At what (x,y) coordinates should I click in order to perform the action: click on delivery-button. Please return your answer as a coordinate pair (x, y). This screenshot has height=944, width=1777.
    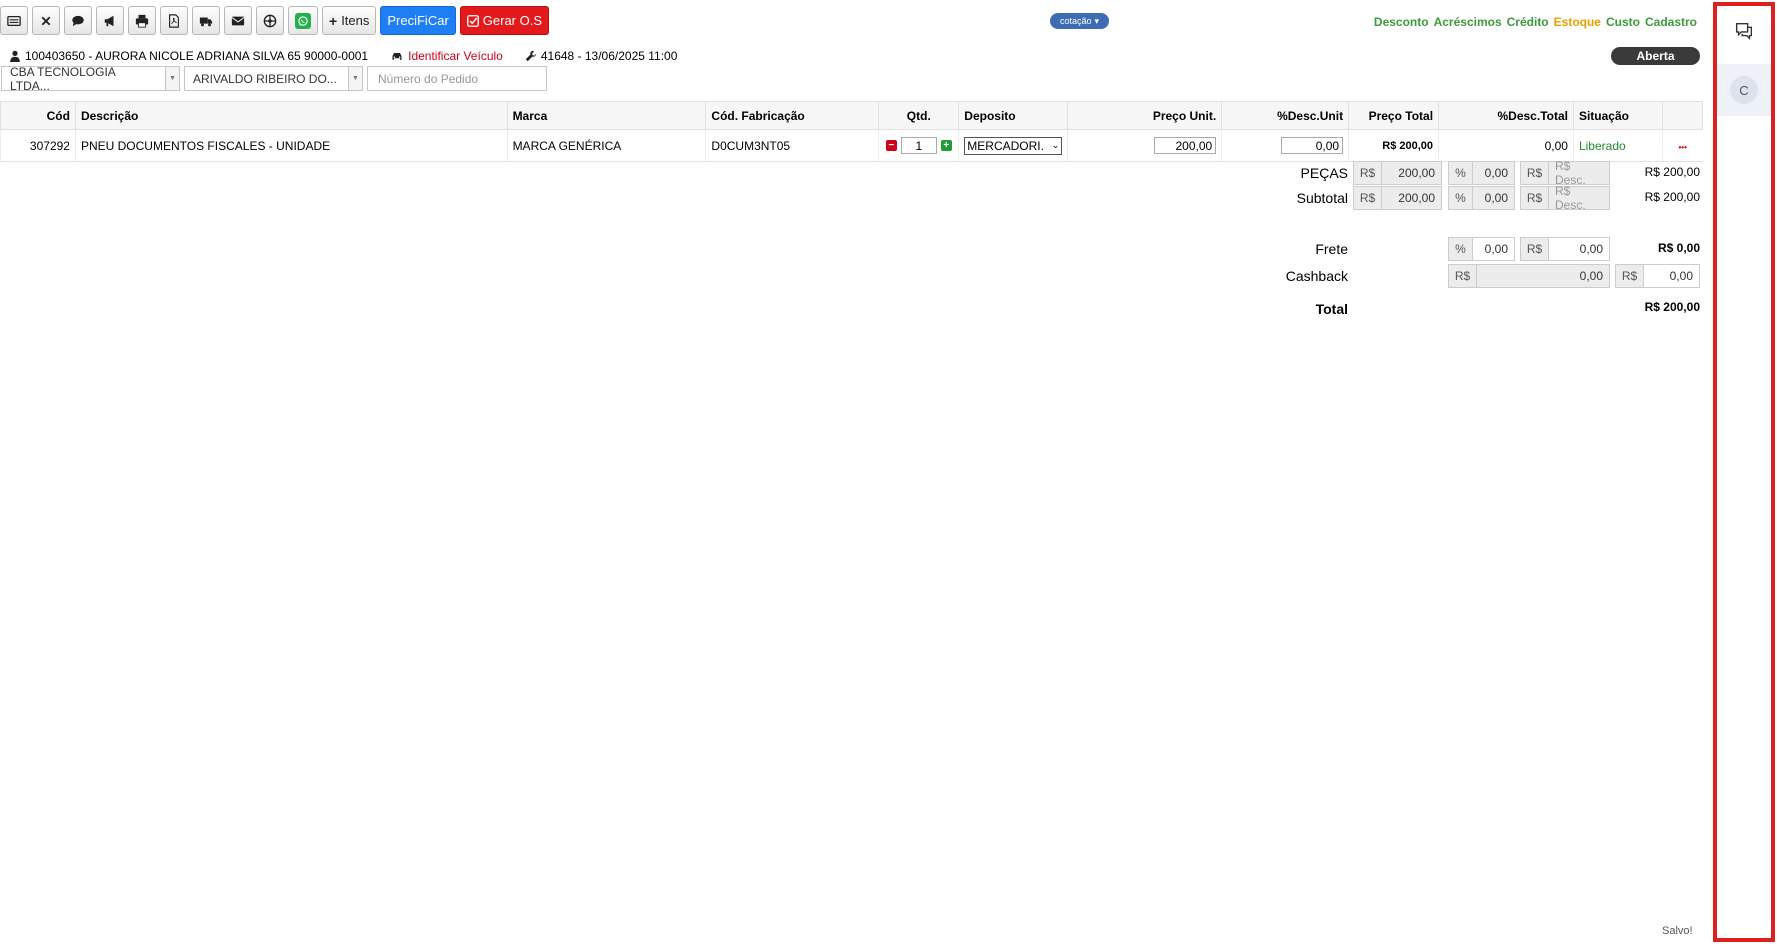
    Looking at the image, I should click on (206, 20).